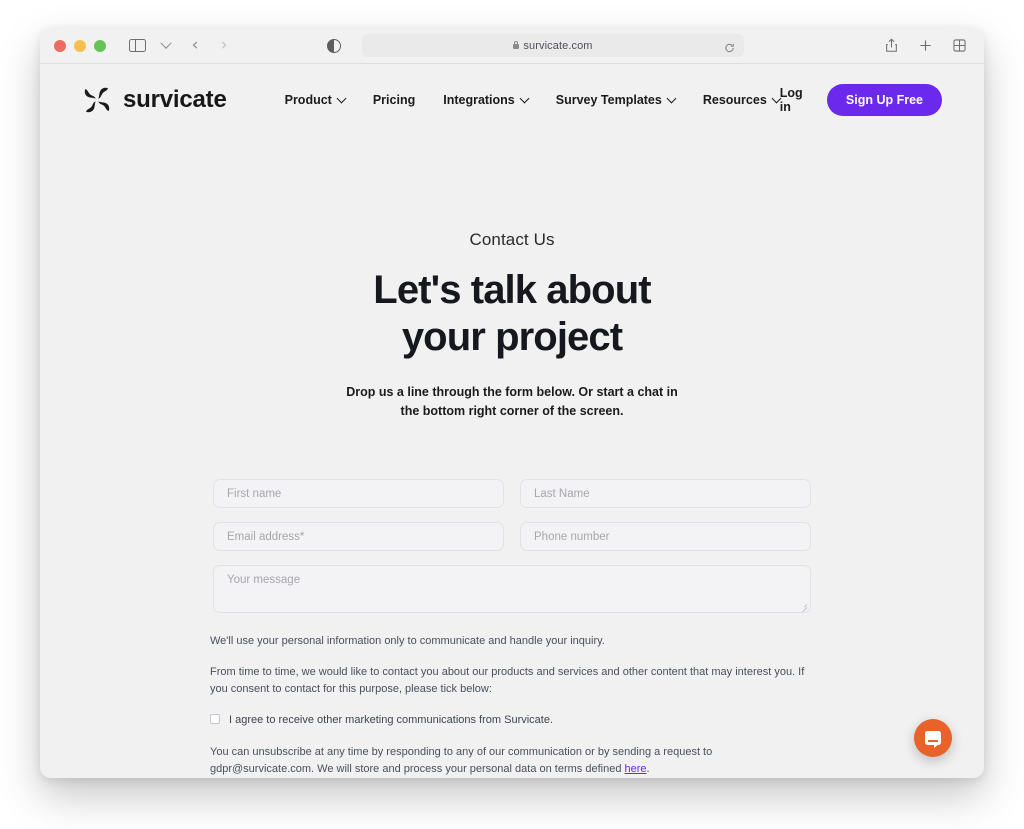 The image size is (1024, 829). Describe the element at coordinates (60, 45) in the screenshot. I see `close-window-button` at that location.